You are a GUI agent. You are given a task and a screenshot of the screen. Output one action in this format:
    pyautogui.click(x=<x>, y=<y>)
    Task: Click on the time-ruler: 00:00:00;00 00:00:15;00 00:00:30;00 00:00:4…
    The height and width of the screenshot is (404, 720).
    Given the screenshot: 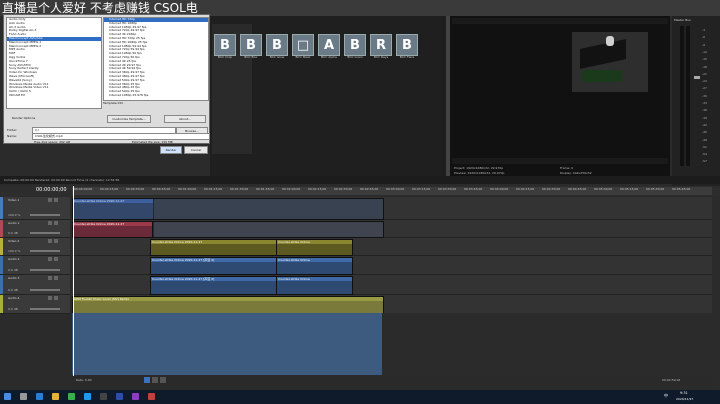 What is the action you would take?
    pyautogui.click(x=392, y=191)
    